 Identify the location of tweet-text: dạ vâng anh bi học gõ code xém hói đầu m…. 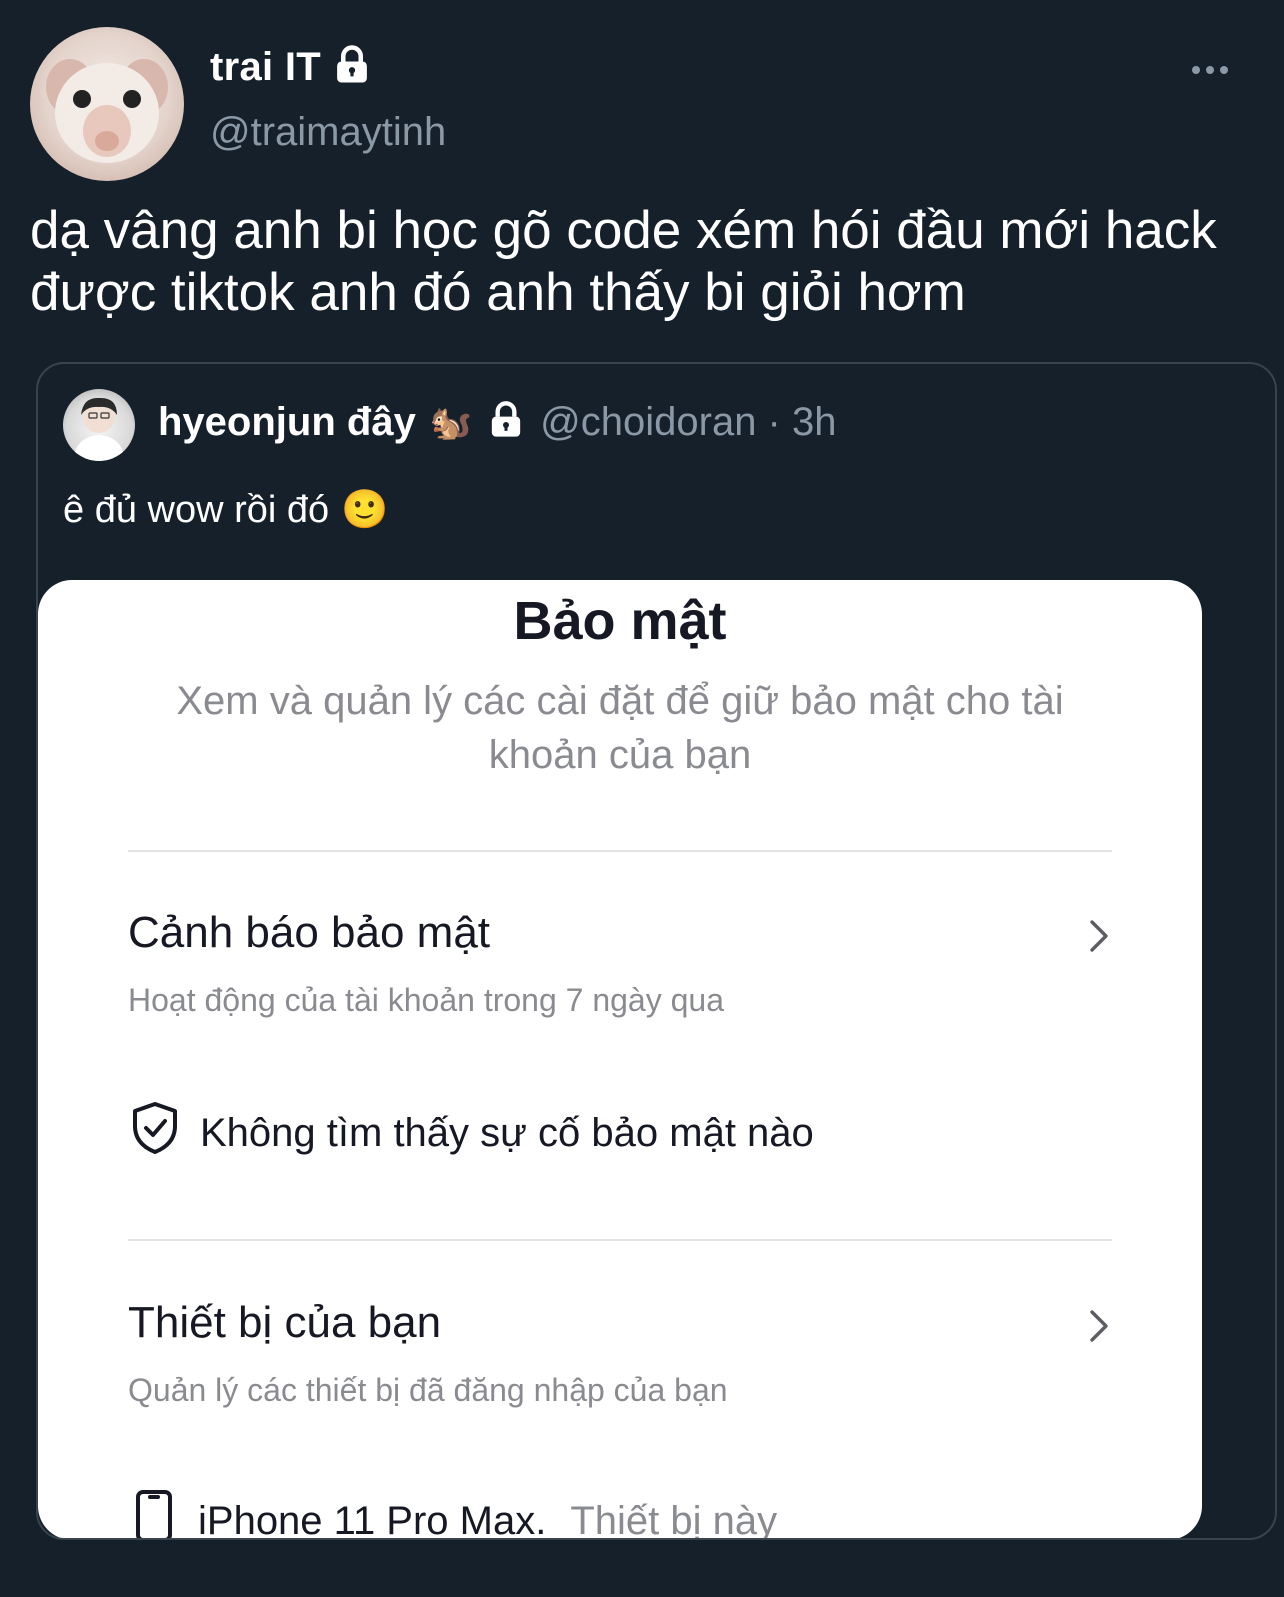
(623, 261).